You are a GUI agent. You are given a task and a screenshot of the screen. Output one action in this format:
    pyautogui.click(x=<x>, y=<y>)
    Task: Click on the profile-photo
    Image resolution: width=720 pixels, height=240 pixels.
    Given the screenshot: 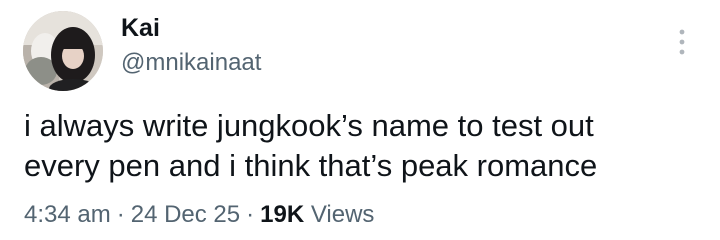 What is the action you would take?
    pyautogui.click(x=63, y=51)
    